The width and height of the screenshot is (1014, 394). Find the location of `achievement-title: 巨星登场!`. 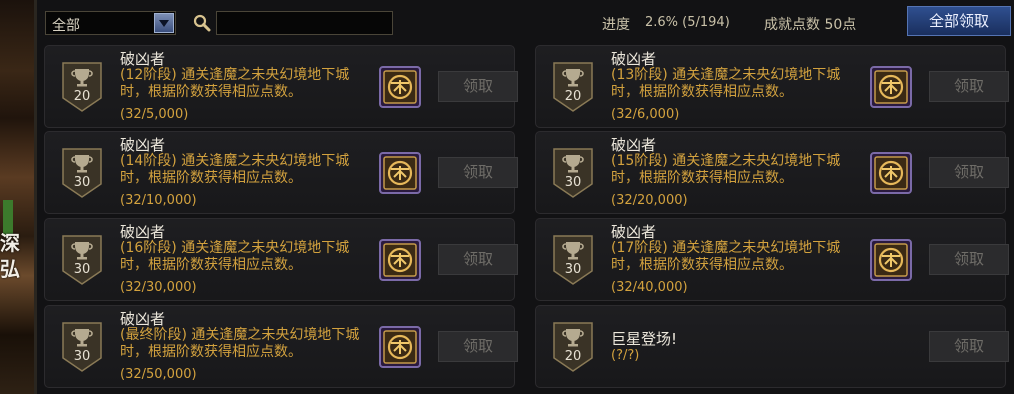

achievement-title: 巨星登场! is located at coordinates (644, 339).